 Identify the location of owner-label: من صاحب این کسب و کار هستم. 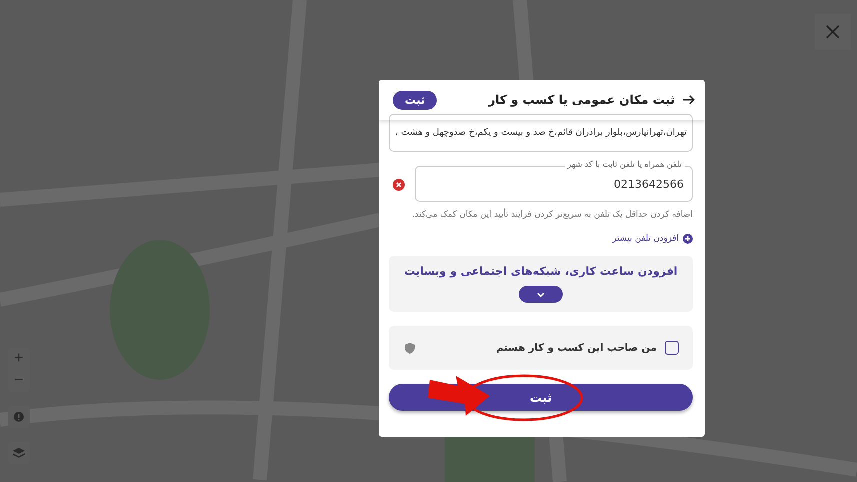
(576, 348).